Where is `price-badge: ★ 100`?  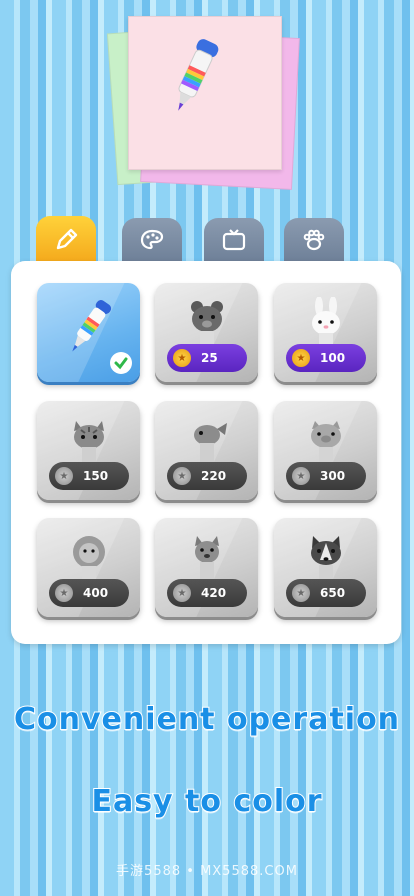
price-badge: ★ 100 is located at coordinates (326, 358).